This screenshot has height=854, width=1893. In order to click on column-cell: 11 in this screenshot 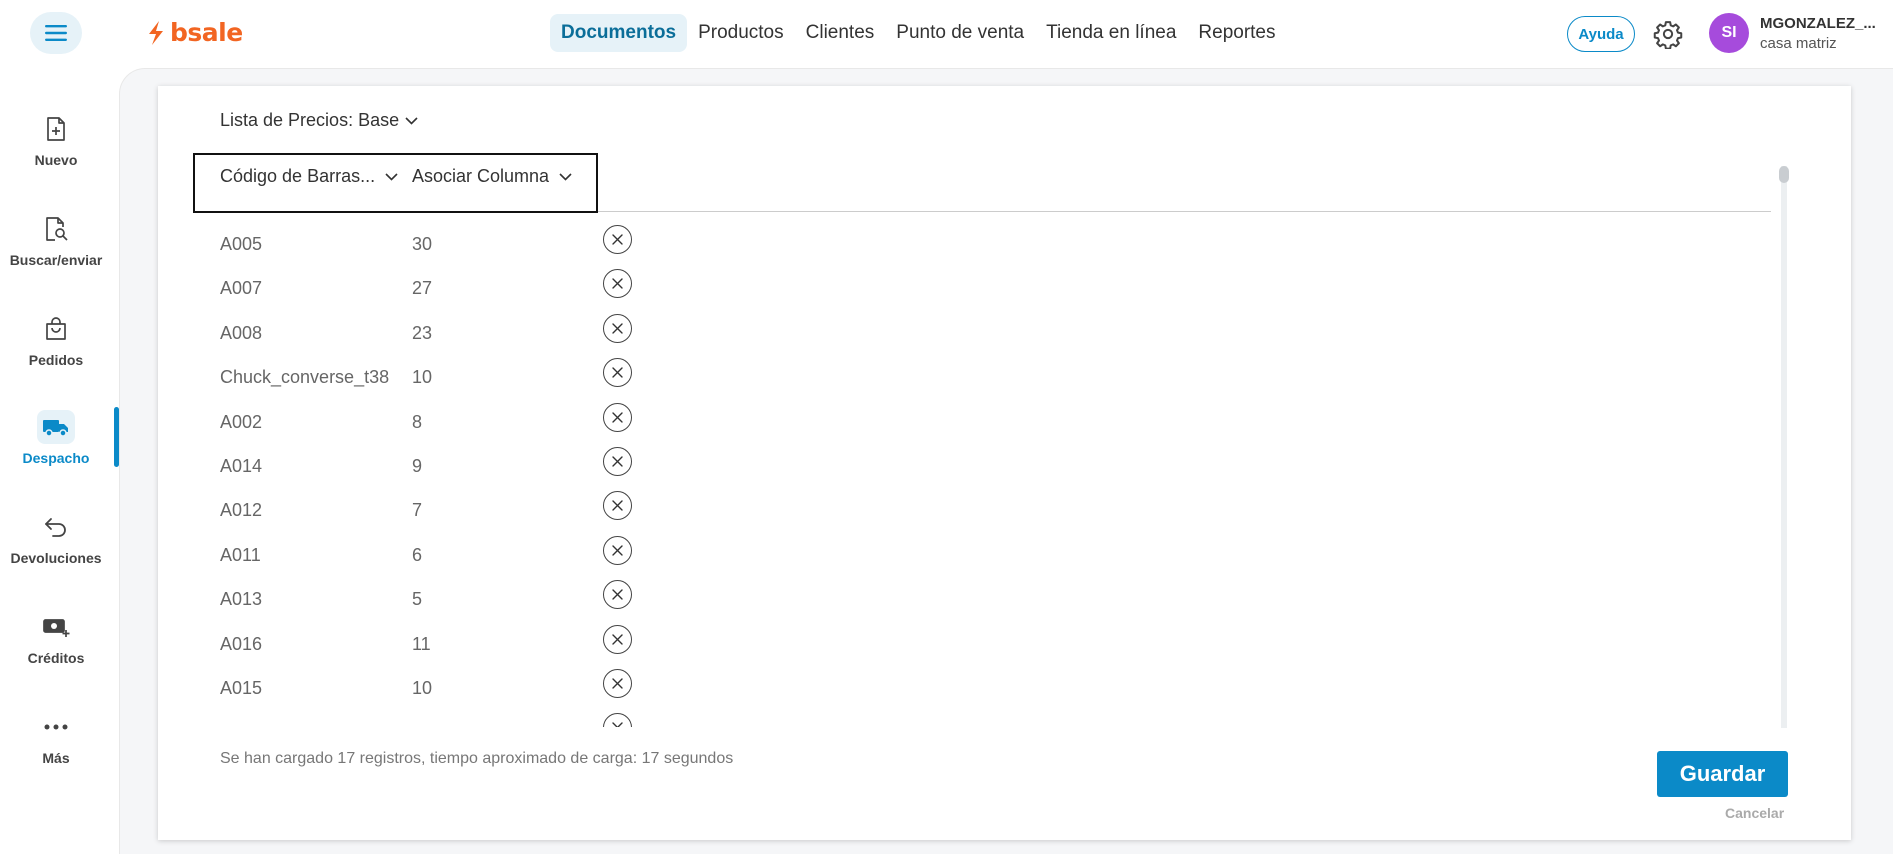, I will do `click(421, 643)`.